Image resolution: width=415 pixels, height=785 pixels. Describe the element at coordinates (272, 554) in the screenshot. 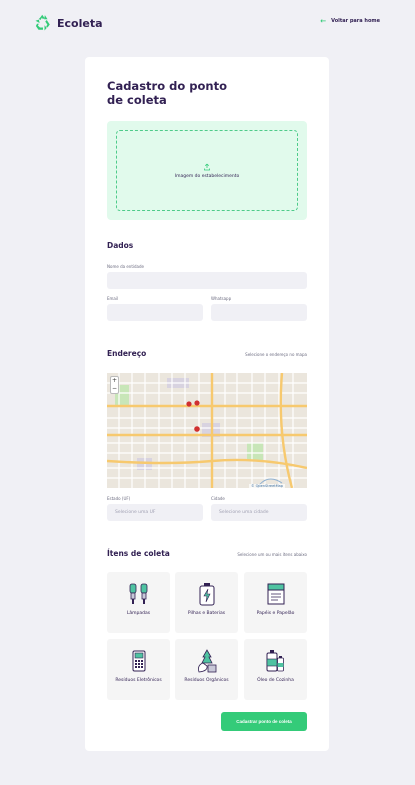

I see `items-hint: Selecione um ou mais ítens abaixo` at that location.